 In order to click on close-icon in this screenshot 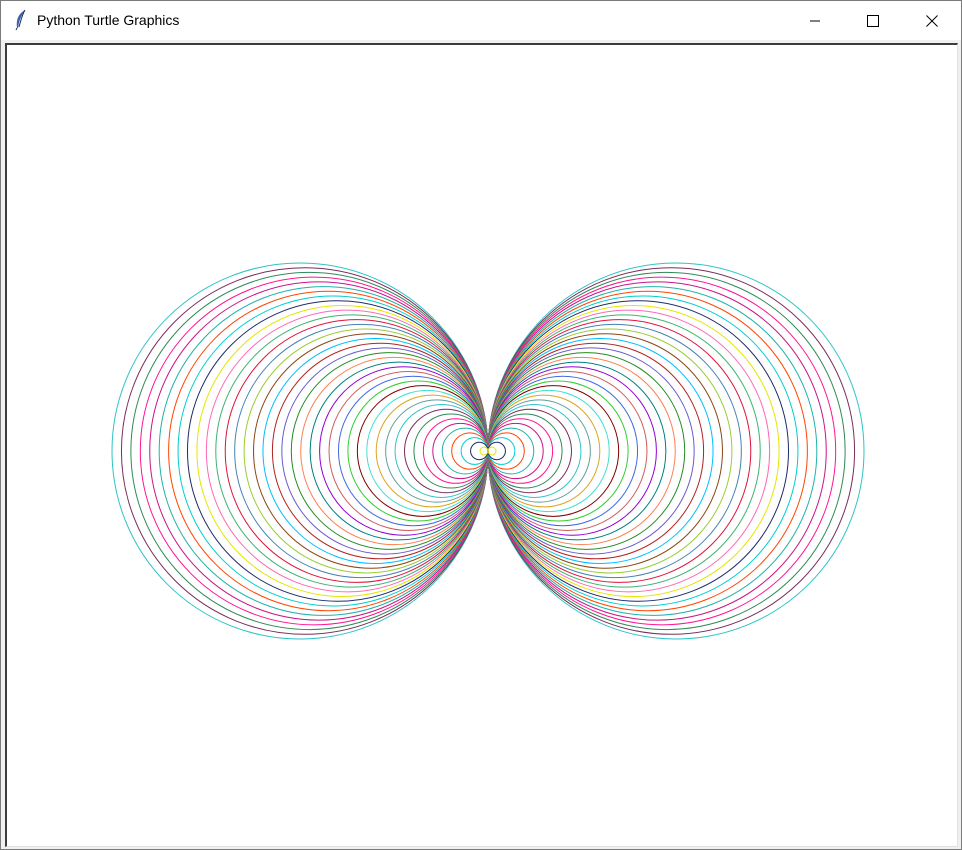, I will do `click(932, 20)`.